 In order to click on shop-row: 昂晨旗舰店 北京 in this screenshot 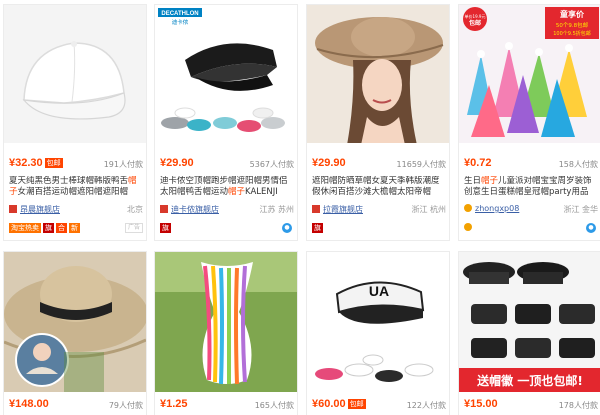, I will do `click(76, 210)`.